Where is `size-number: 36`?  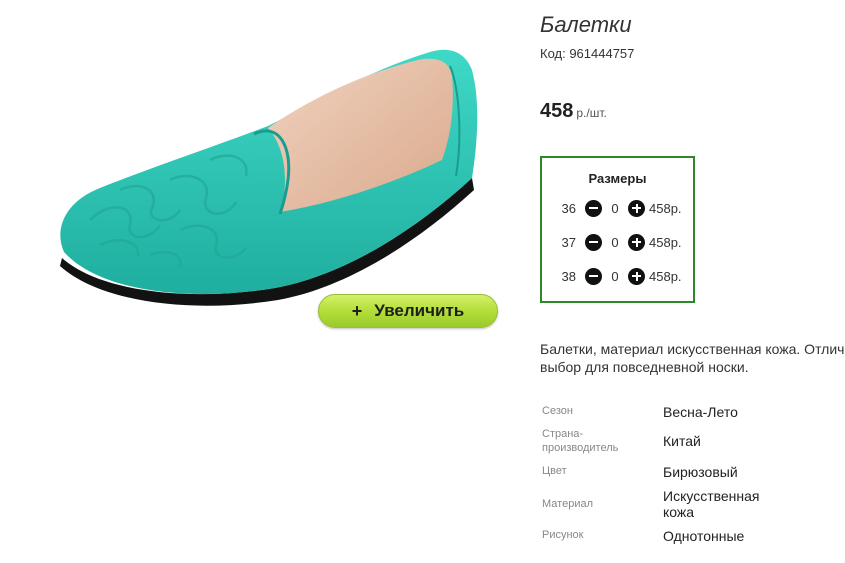
size-number: 36 is located at coordinates (568, 208).